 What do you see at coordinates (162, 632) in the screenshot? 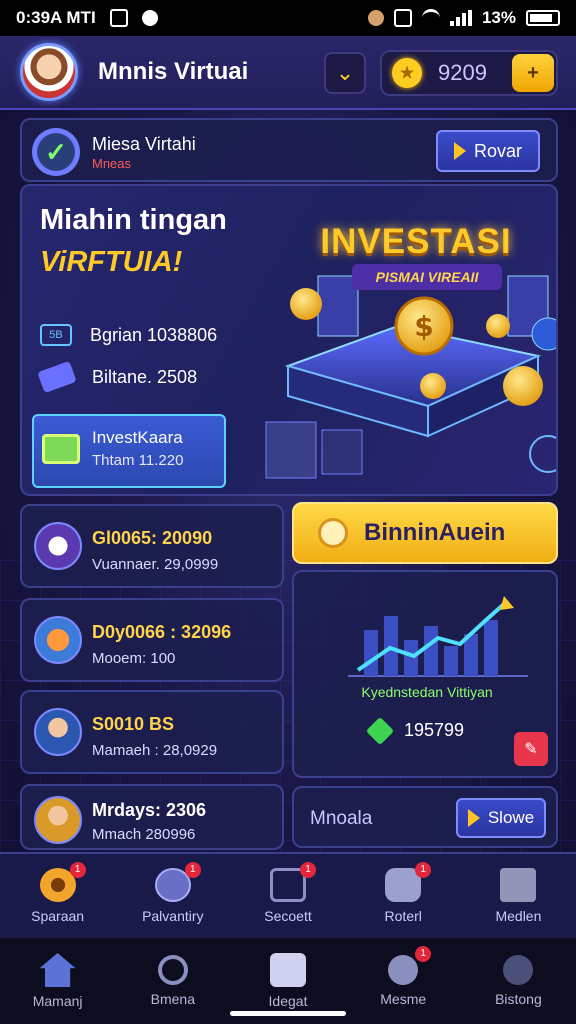
I see `list-item-title: D0y0066 : 32096` at bounding box center [162, 632].